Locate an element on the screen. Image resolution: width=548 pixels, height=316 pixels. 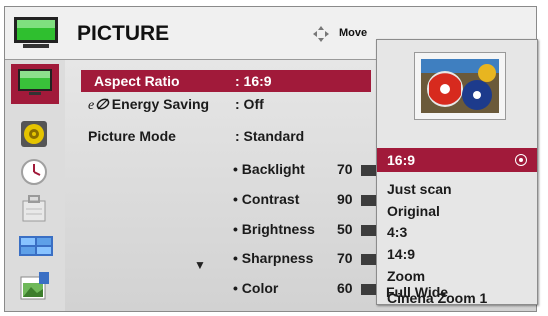
sidebar-item-option is located at coordinates (34, 245).